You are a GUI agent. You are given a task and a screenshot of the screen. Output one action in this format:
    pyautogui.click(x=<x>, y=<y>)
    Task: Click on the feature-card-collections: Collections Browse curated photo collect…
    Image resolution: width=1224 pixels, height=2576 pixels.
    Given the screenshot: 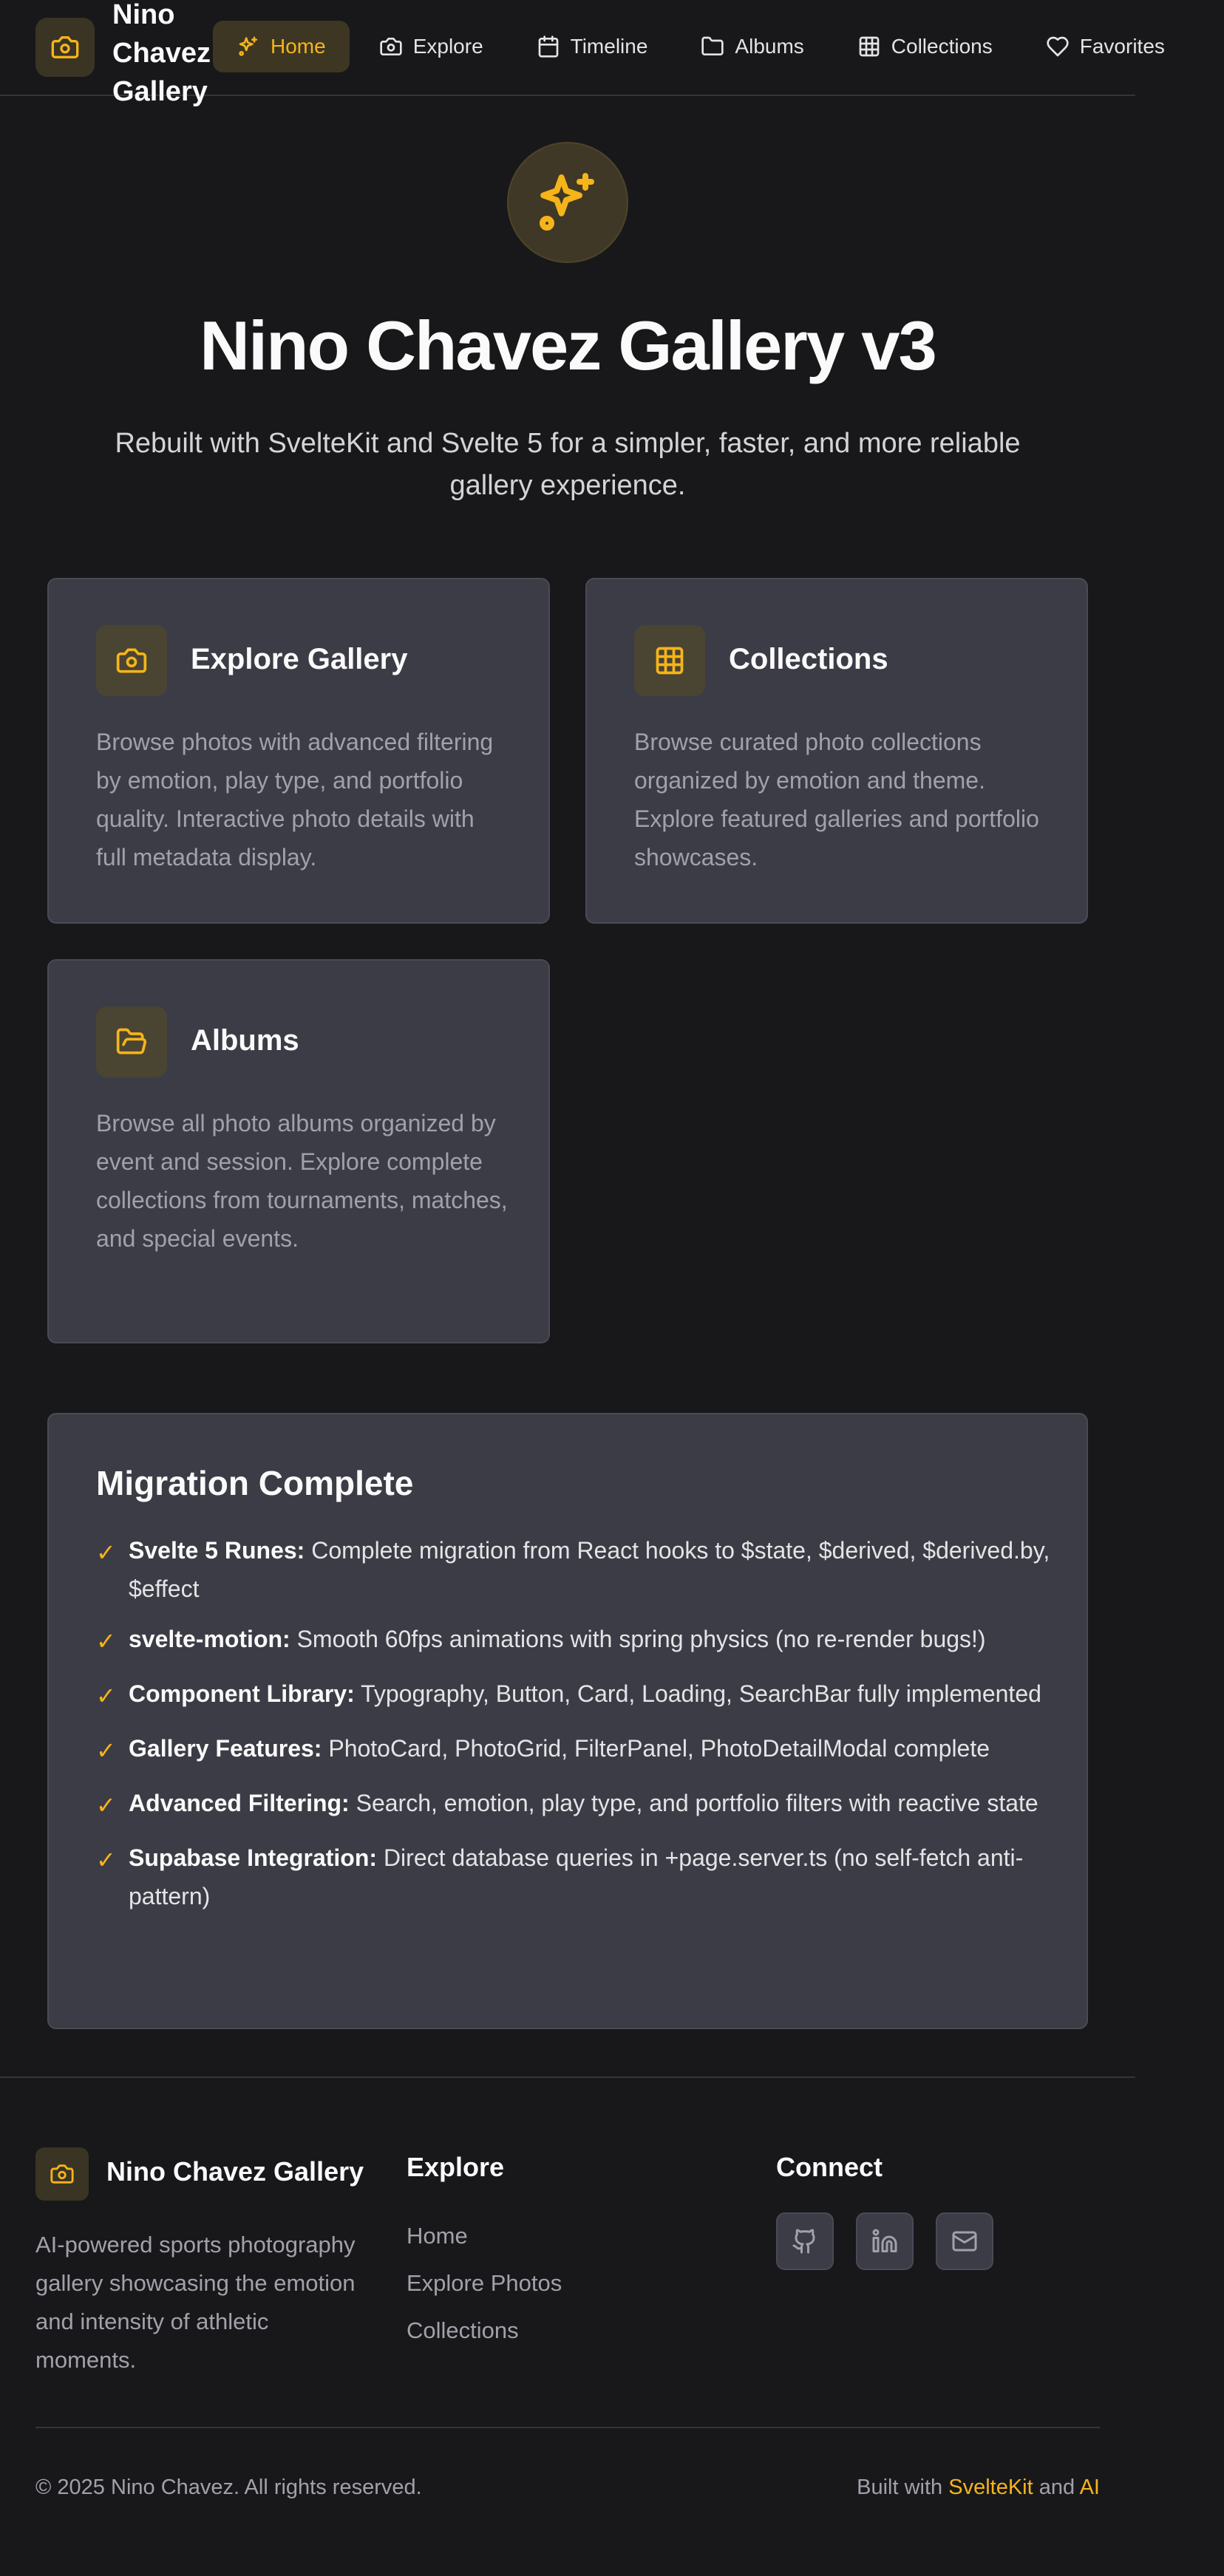 What is the action you would take?
    pyautogui.click(x=836, y=751)
    